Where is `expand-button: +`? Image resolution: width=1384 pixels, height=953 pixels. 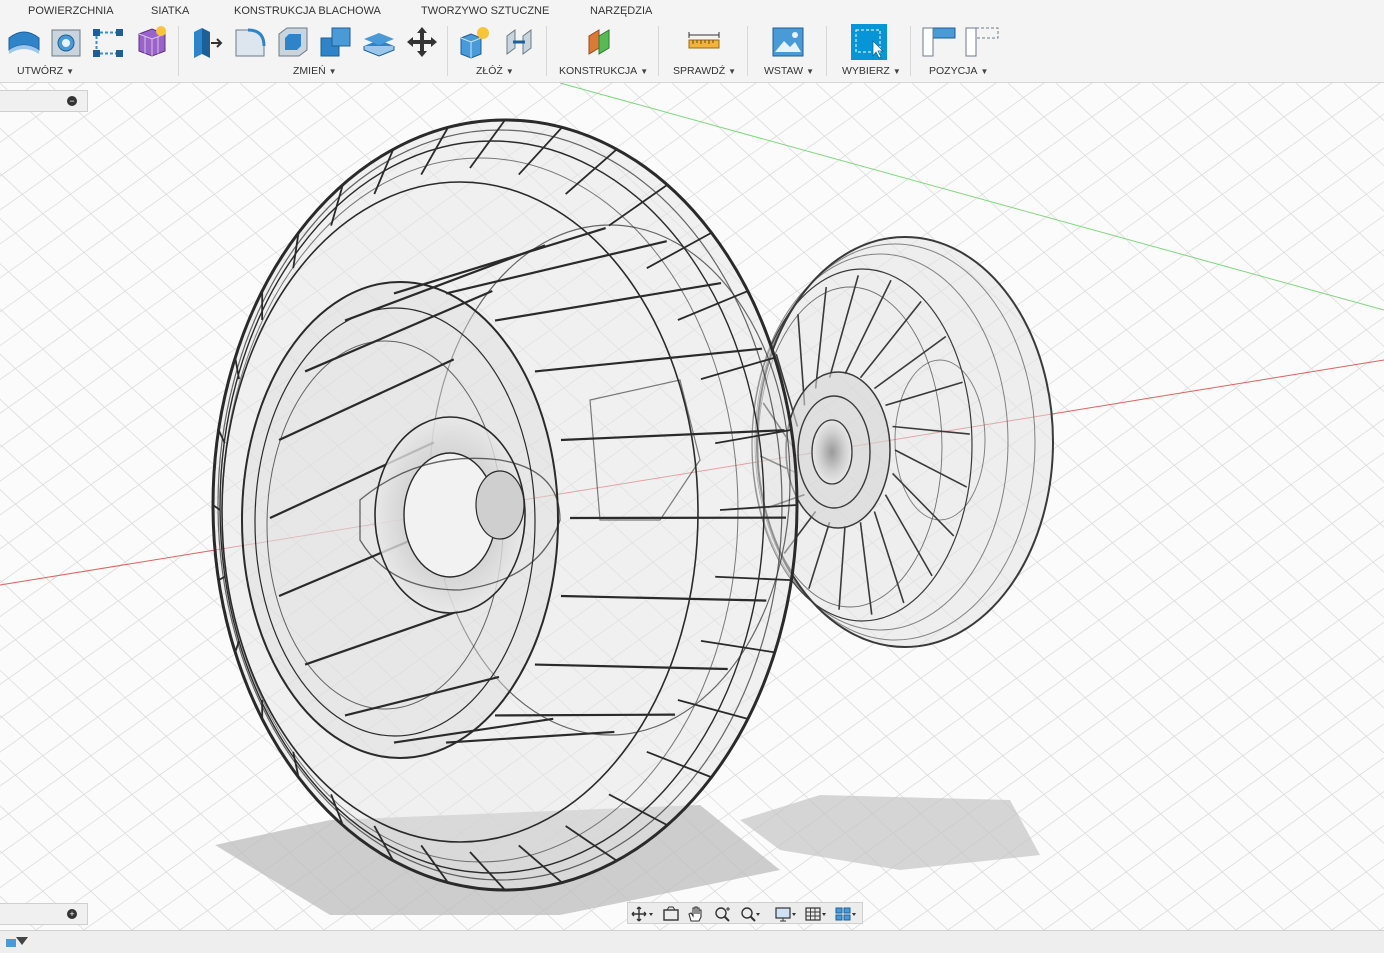
expand-button: + is located at coordinates (72, 914).